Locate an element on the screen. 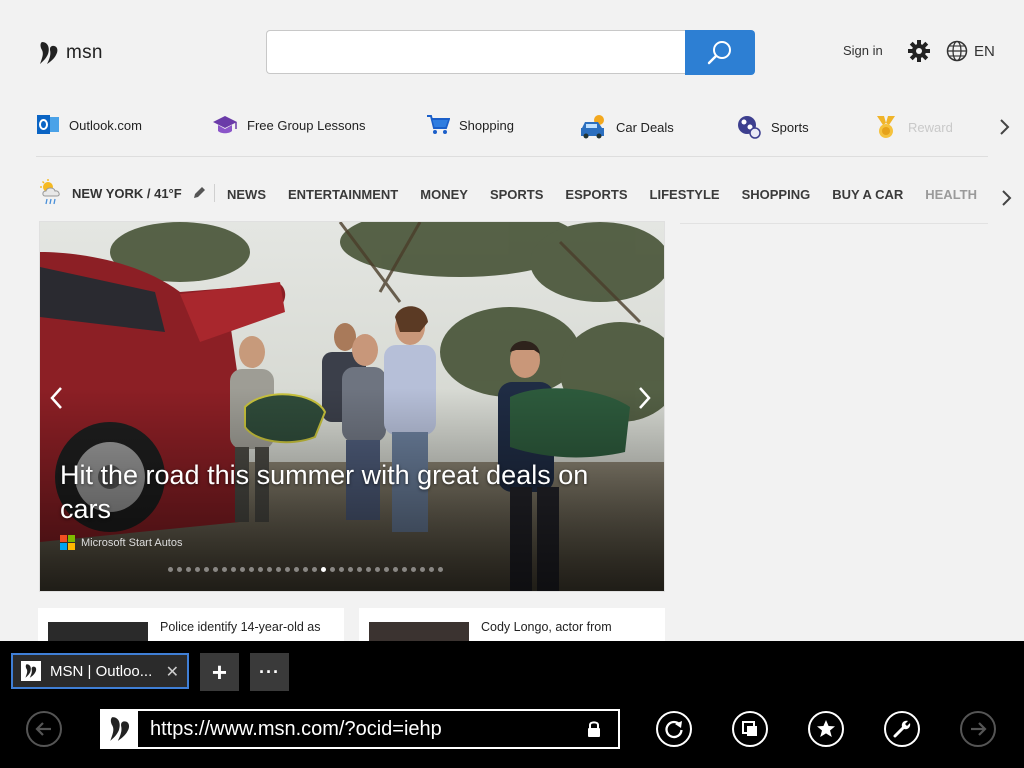 Image resolution: width=1024 pixels, height=768 pixels. lock-icon is located at coordinates (594, 729).